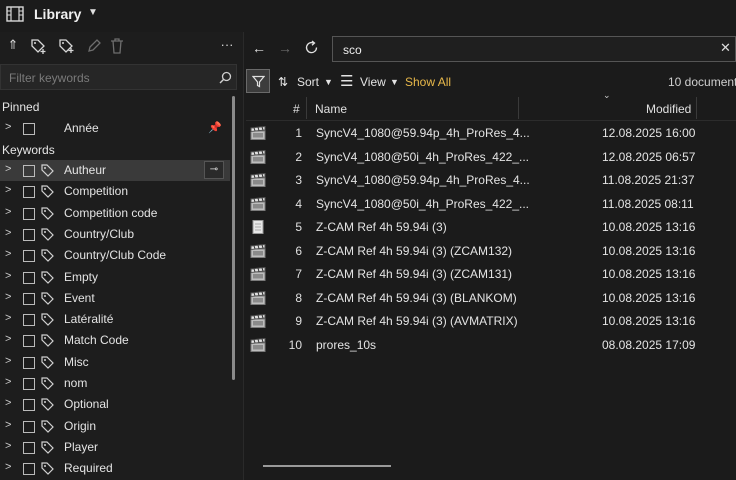  I want to click on col-header-name: Name, so click(331, 109).